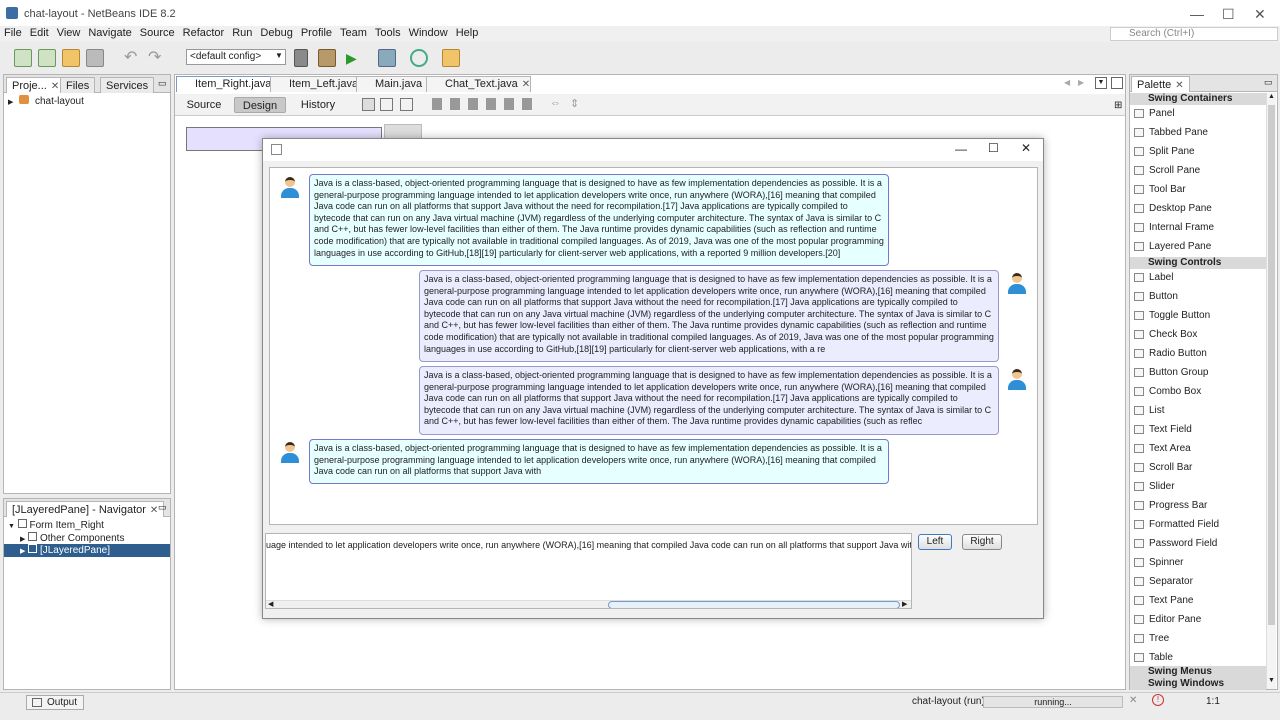 The width and height of the screenshot is (1280, 720). Describe the element at coordinates (1149, 411) in the screenshot. I see `palette-item-list: List` at that location.